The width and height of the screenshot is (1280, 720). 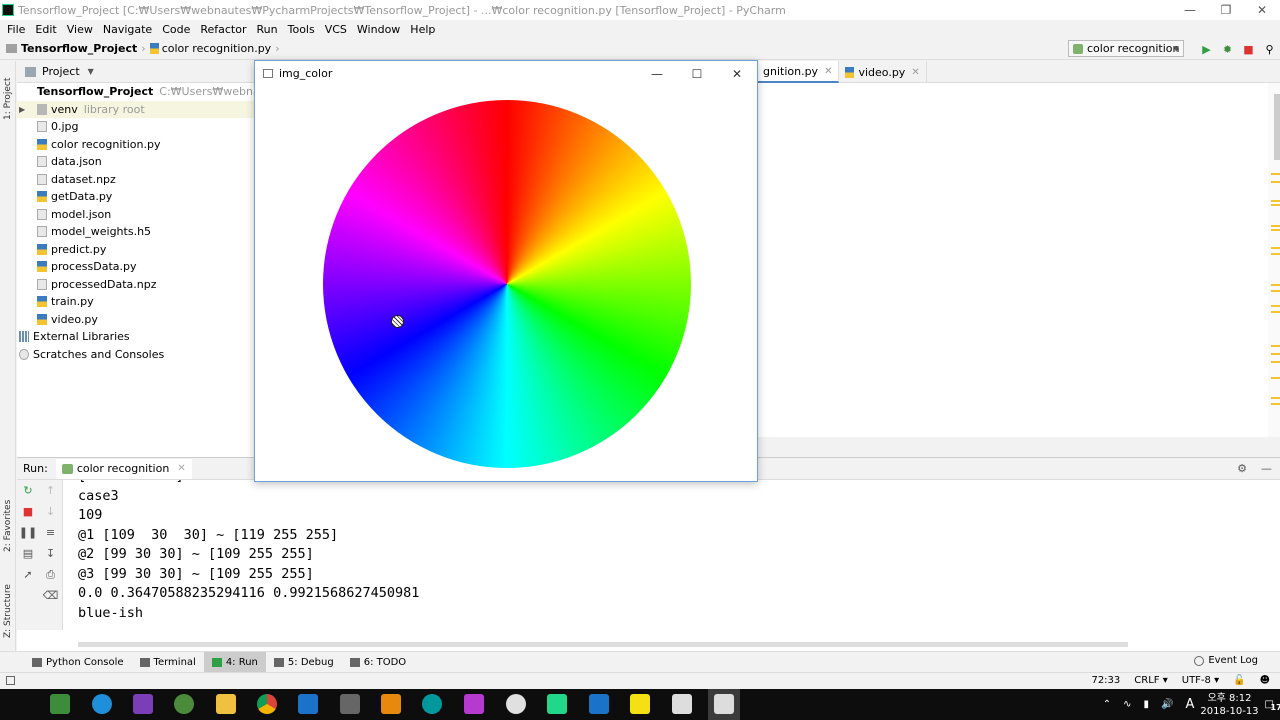 I want to click on chrome-icon, so click(x=267, y=704).